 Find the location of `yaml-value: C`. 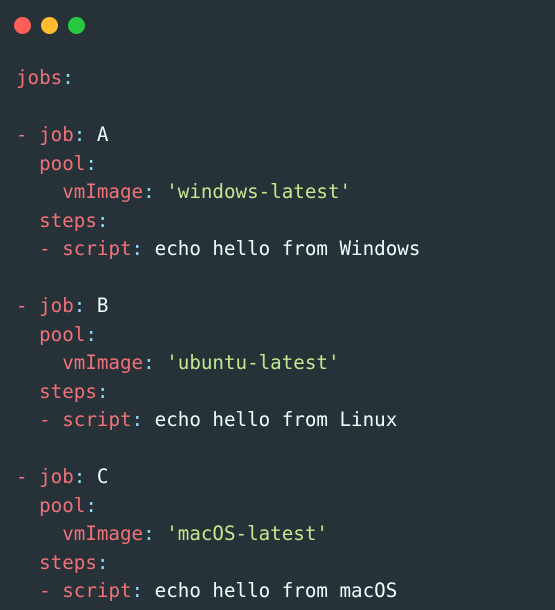

yaml-value: C is located at coordinates (102, 476).